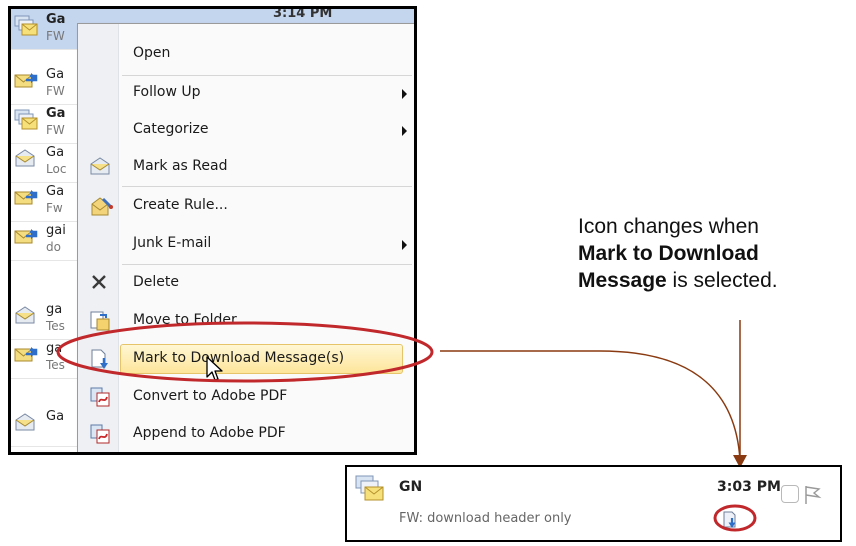 Image resolution: width=856 pixels, height=546 pixels. What do you see at coordinates (485, 518) in the screenshot?
I see `preview-subject: FW: download header only` at bounding box center [485, 518].